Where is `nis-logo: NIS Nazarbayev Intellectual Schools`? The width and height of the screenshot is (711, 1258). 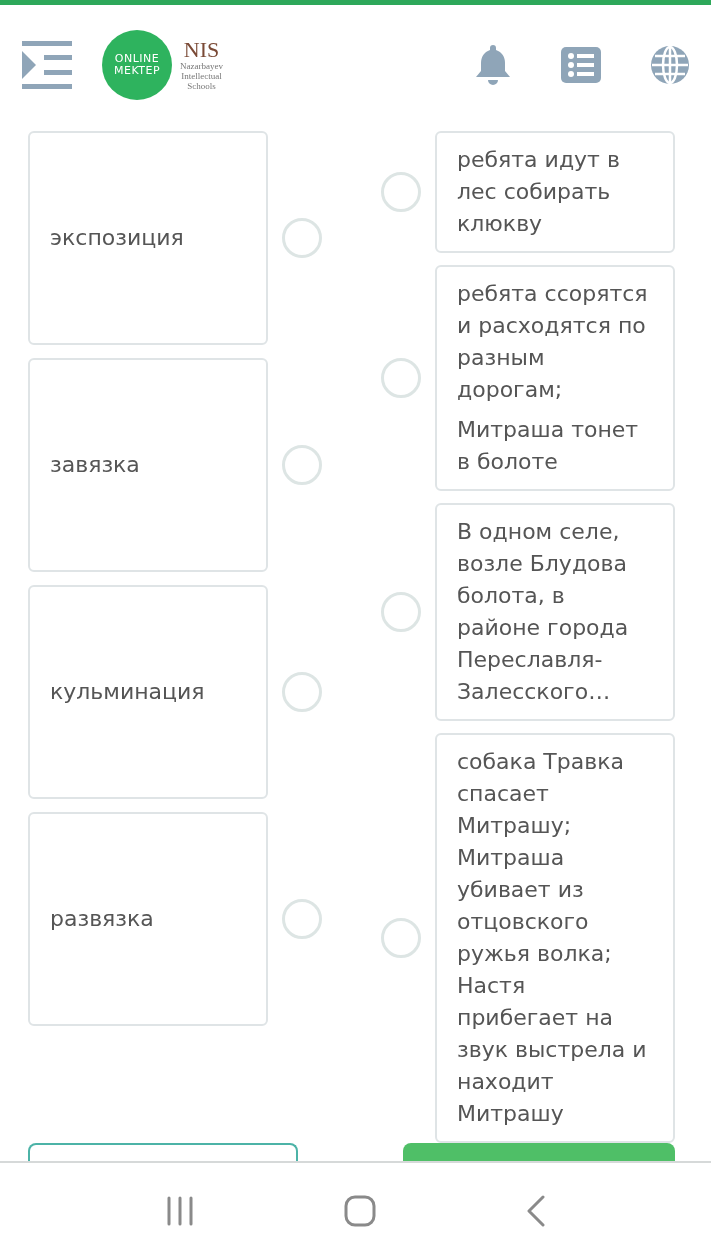 nis-logo: NIS Nazarbayev Intellectual Schools is located at coordinates (201, 65).